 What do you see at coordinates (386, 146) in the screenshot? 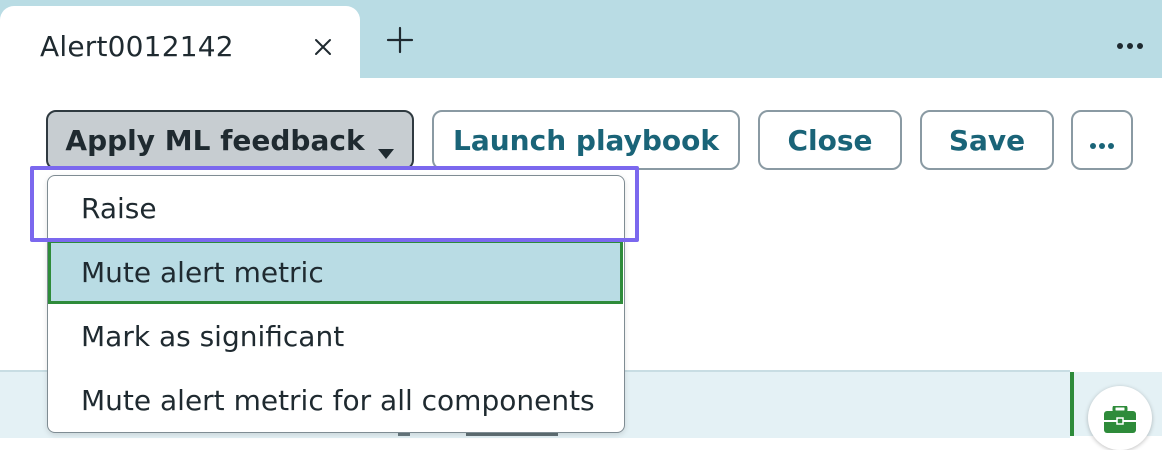
I see `caret-down-icon` at bounding box center [386, 146].